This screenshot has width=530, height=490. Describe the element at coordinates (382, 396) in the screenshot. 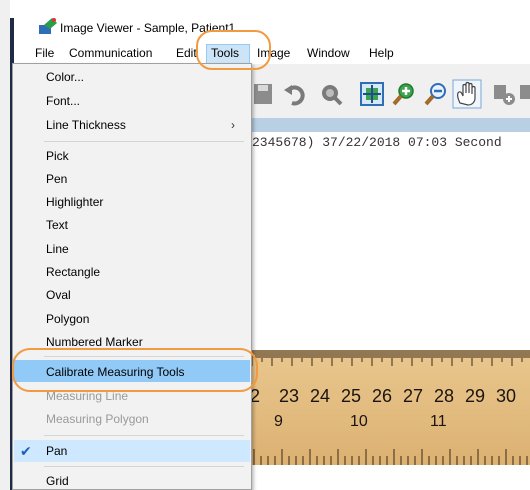

I see `ruler-label-cm: 26` at that location.